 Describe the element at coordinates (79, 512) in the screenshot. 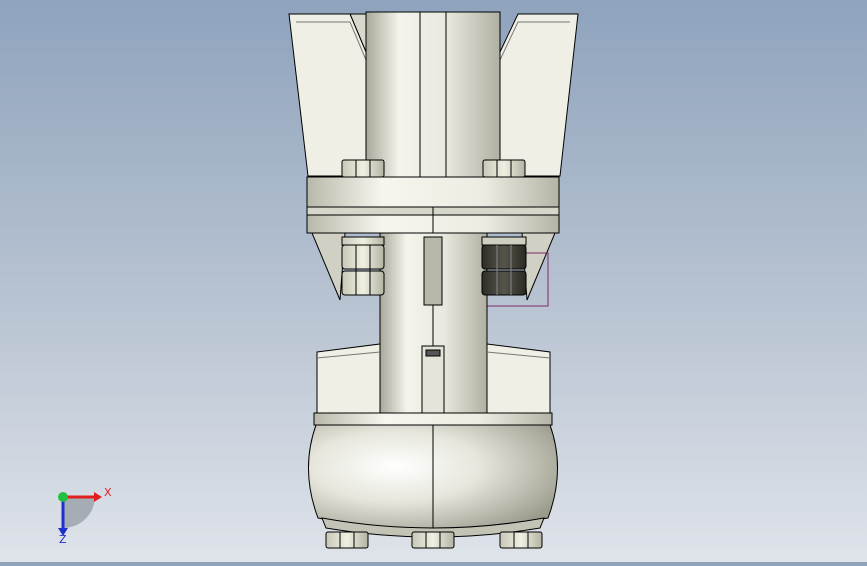

I see `triad-plane-shading` at that location.